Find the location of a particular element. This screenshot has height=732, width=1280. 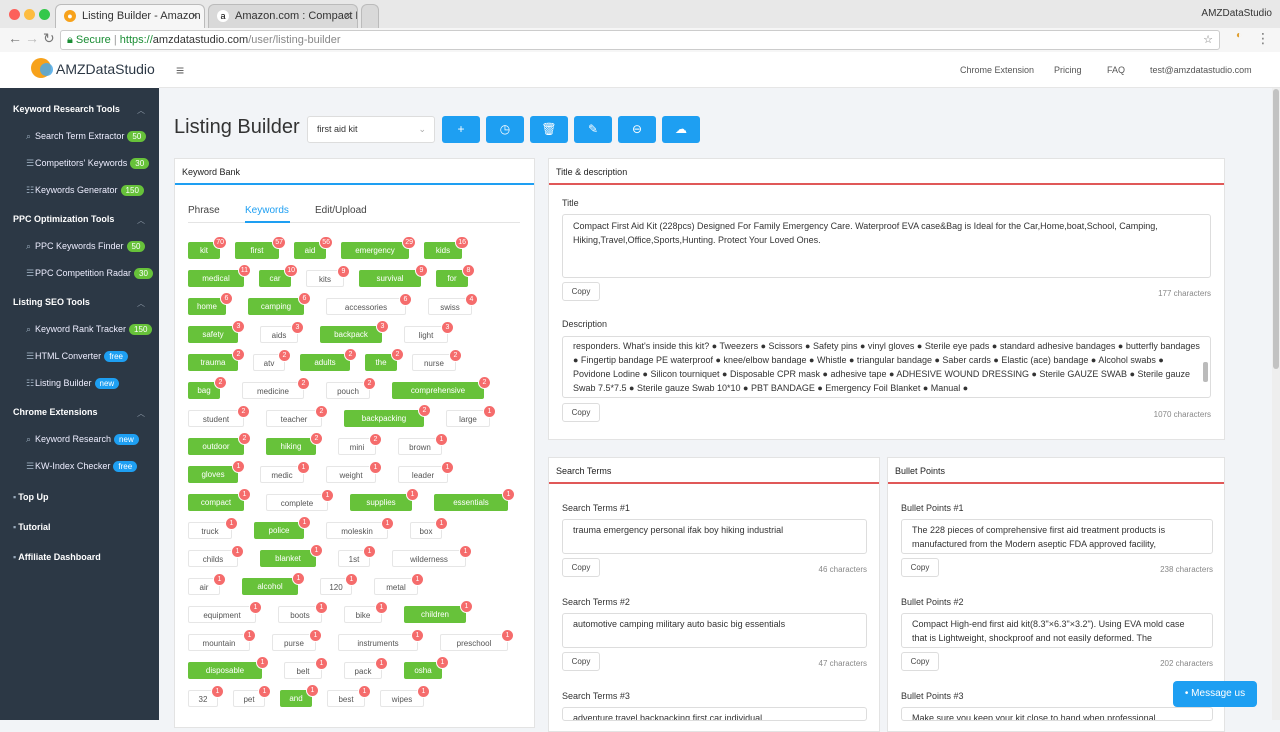

nav-faq: FAQ is located at coordinates (1116, 70).